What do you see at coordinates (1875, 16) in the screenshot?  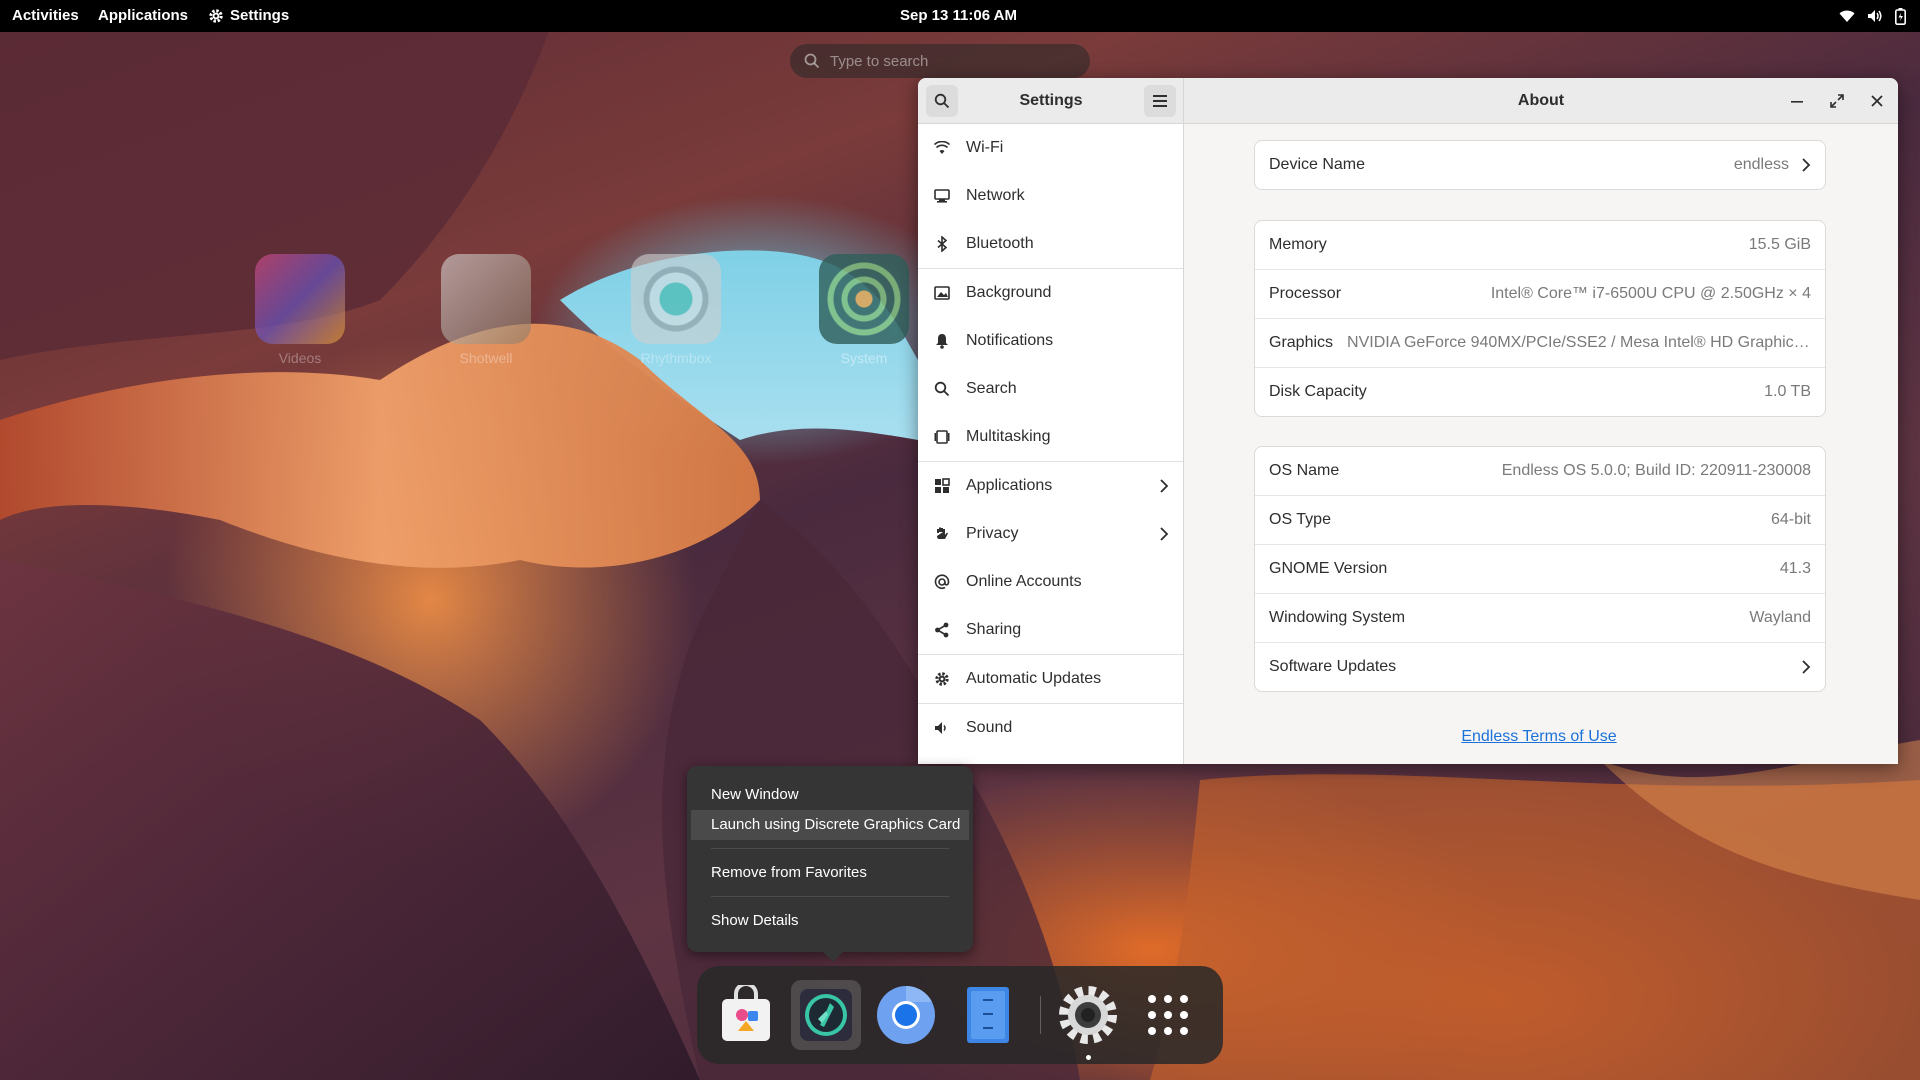 I see `volume-icon` at bounding box center [1875, 16].